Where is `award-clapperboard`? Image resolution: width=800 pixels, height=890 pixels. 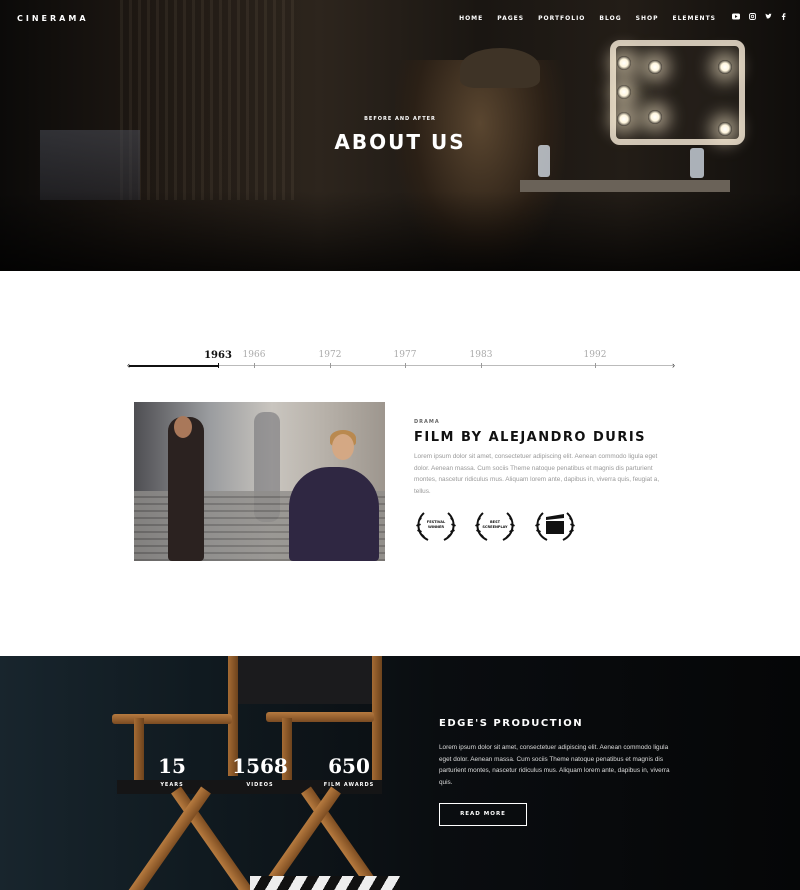
award-clapperboard is located at coordinates (555, 526).